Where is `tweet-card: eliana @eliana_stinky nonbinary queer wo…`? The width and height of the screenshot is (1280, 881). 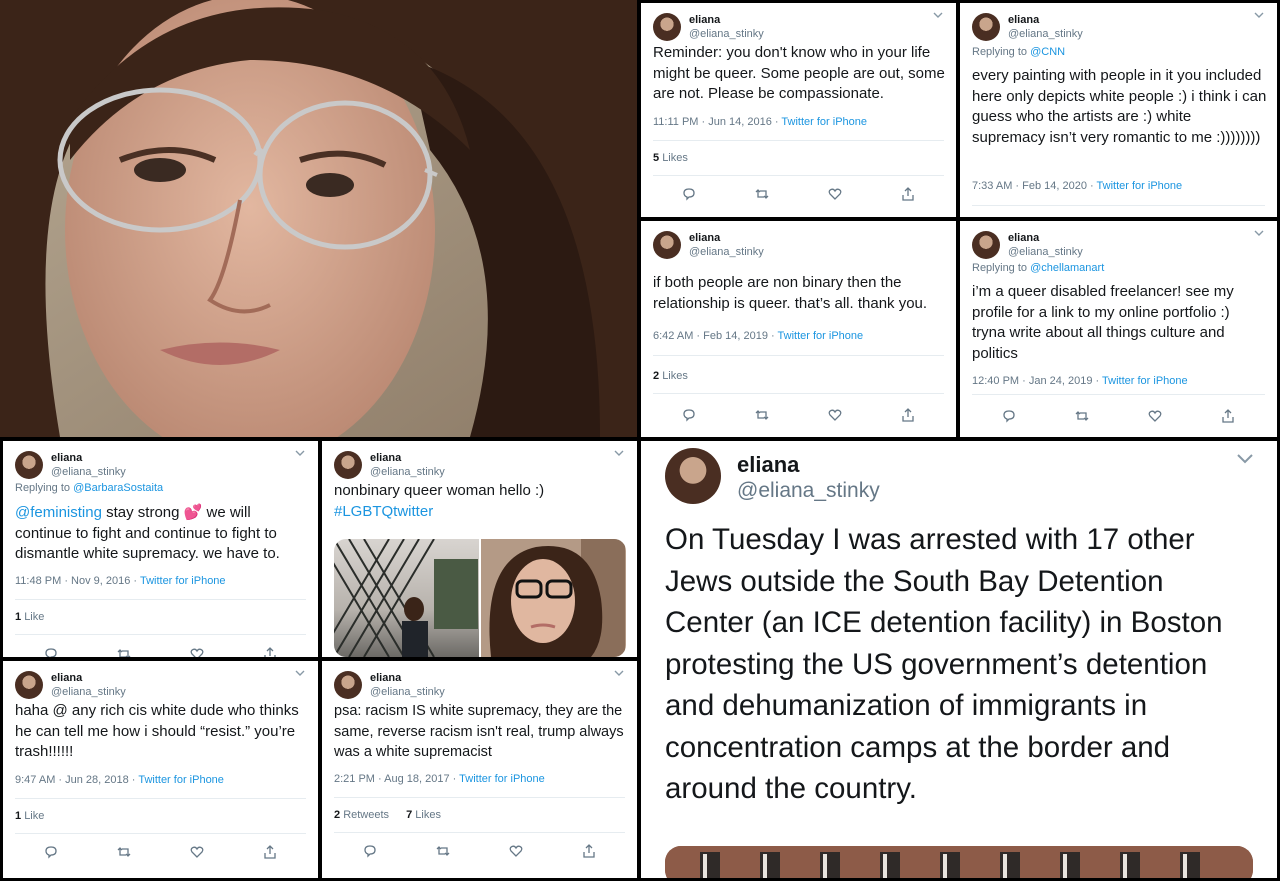 tweet-card: eliana @eliana_stinky nonbinary queer wo… is located at coordinates (479, 549).